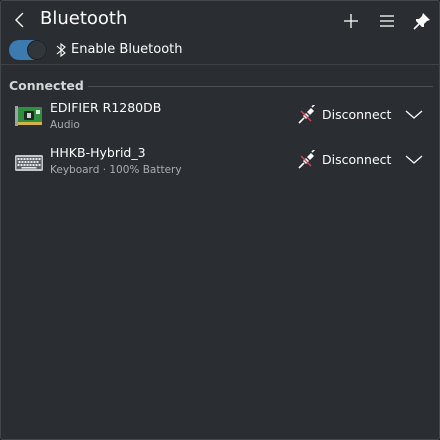 The image size is (440, 440). Describe the element at coordinates (65, 125) in the screenshot. I see `device-subtitle: Audio` at that location.